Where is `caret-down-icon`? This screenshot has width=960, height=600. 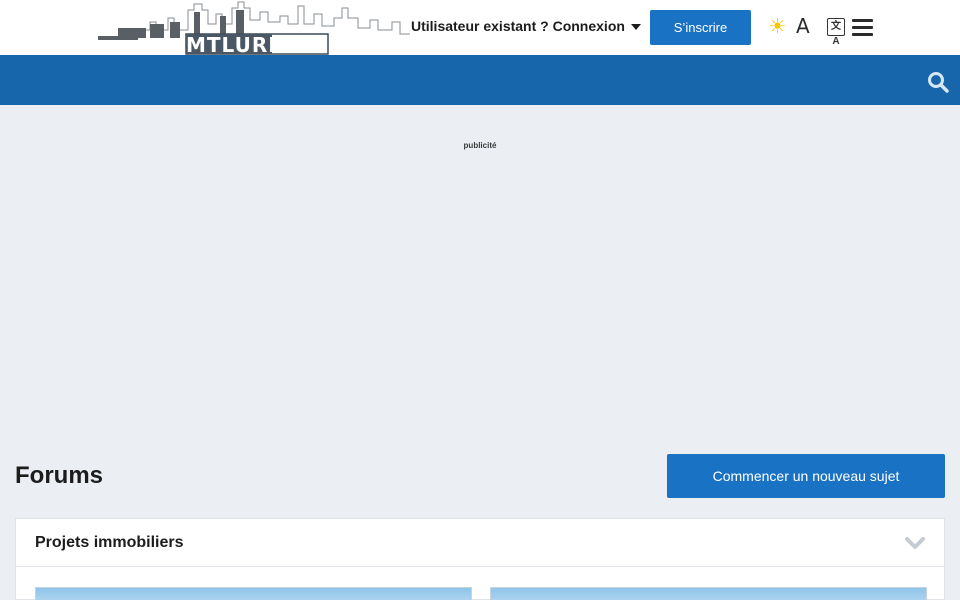 caret-down-icon is located at coordinates (635, 26).